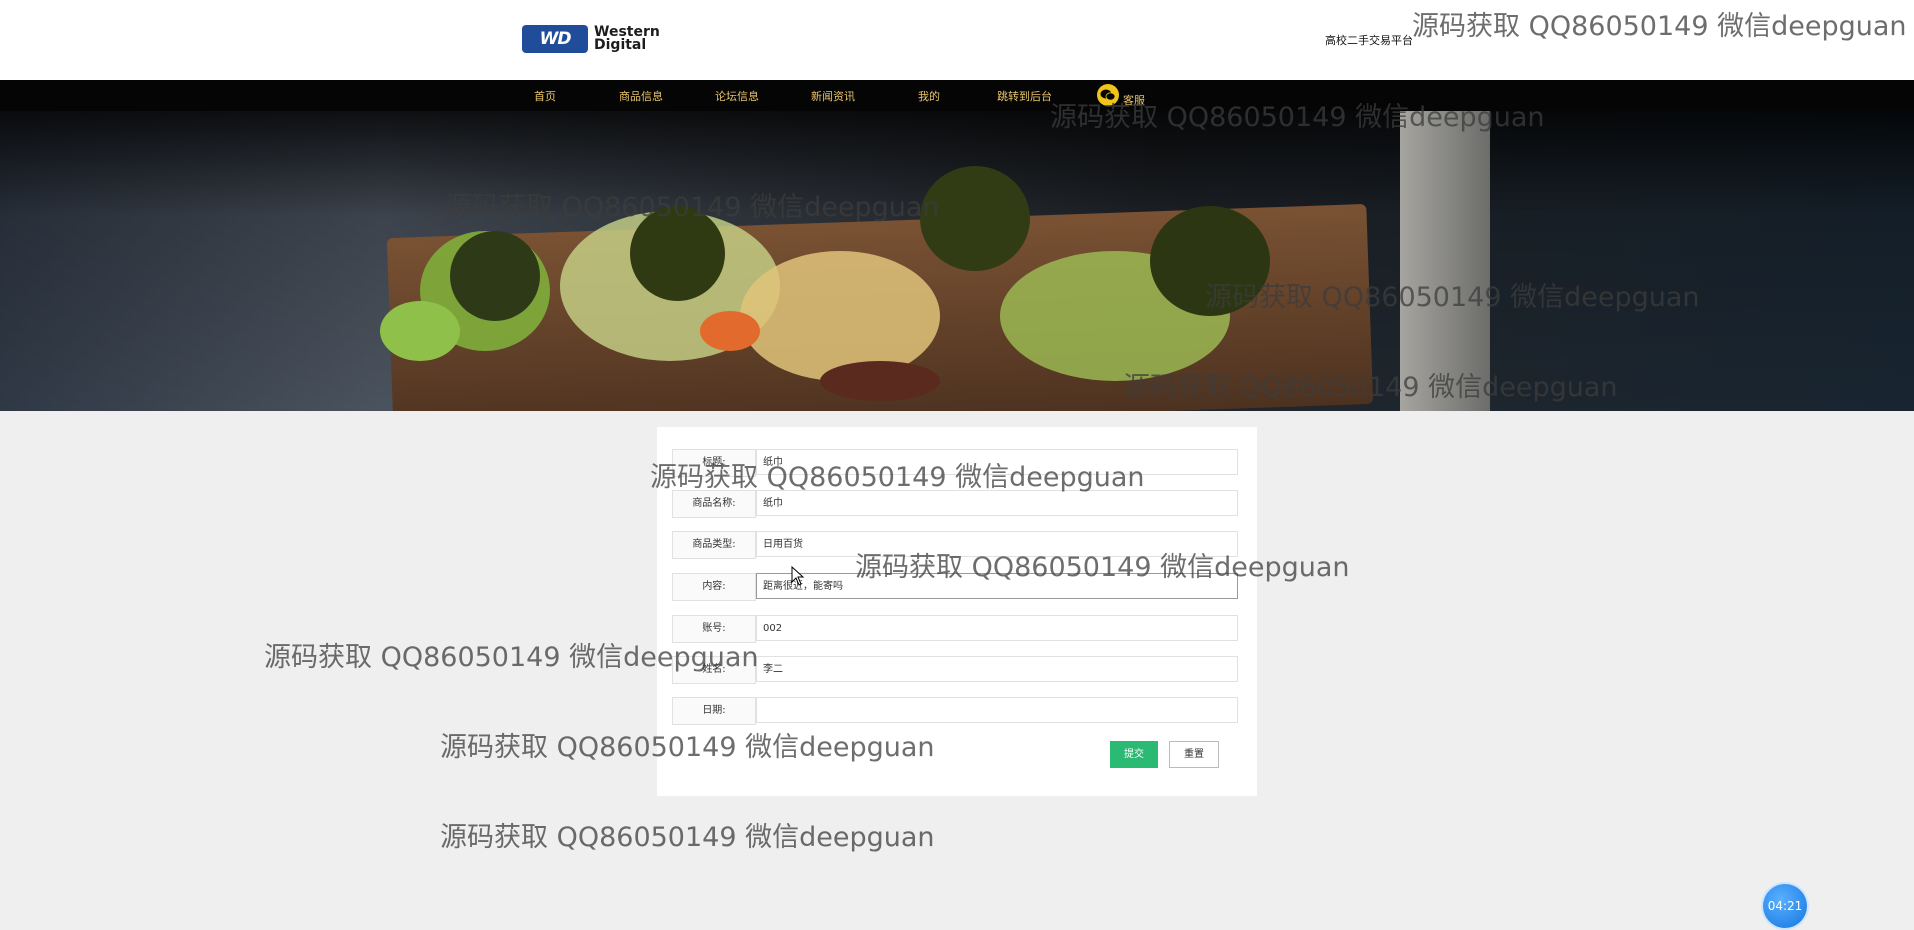 The image size is (1914, 930). What do you see at coordinates (798, 577) in the screenshot?
I see `mouse-cursor-icon` at bounding box center [798, 577].